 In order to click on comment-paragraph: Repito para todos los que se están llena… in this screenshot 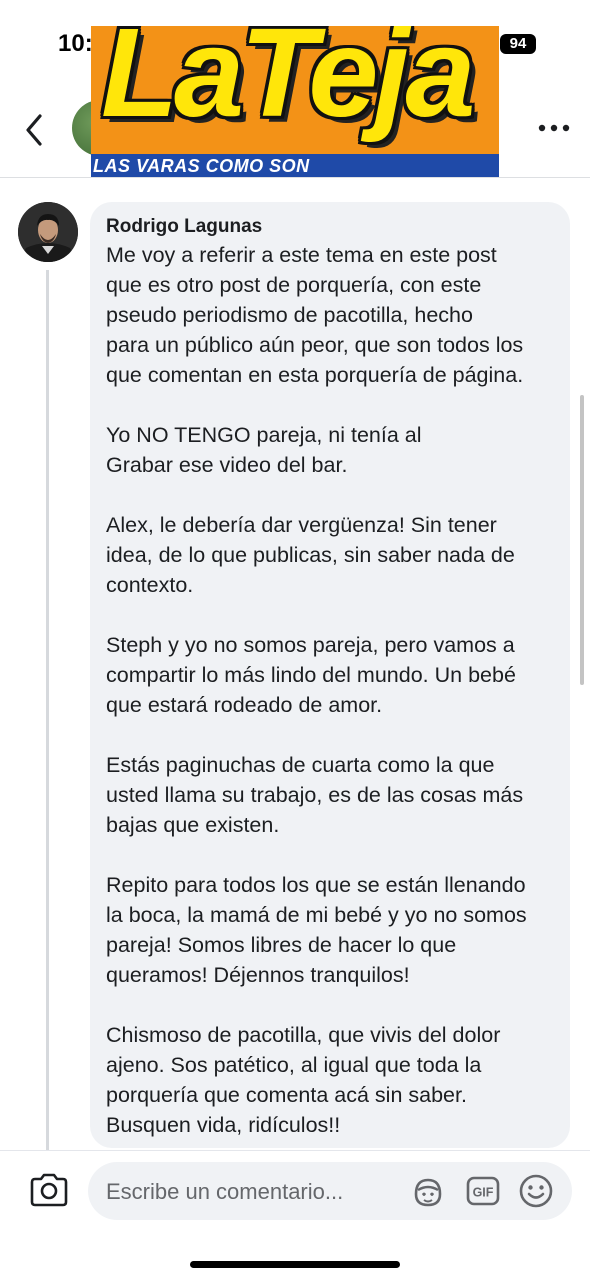, I will do `click(316, 930)`.